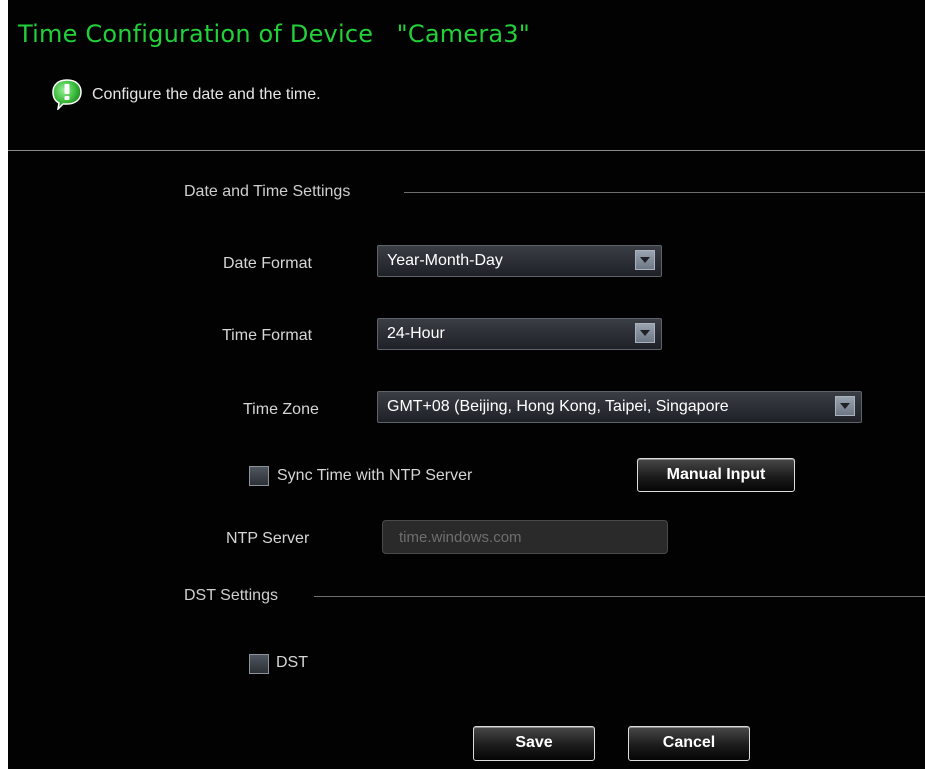 This screenshot has width=925, height=769. Describe the element at coordinates (267, 191) in the screenshot. I see `section-title-date-time: Date and Time Settings` at that location.